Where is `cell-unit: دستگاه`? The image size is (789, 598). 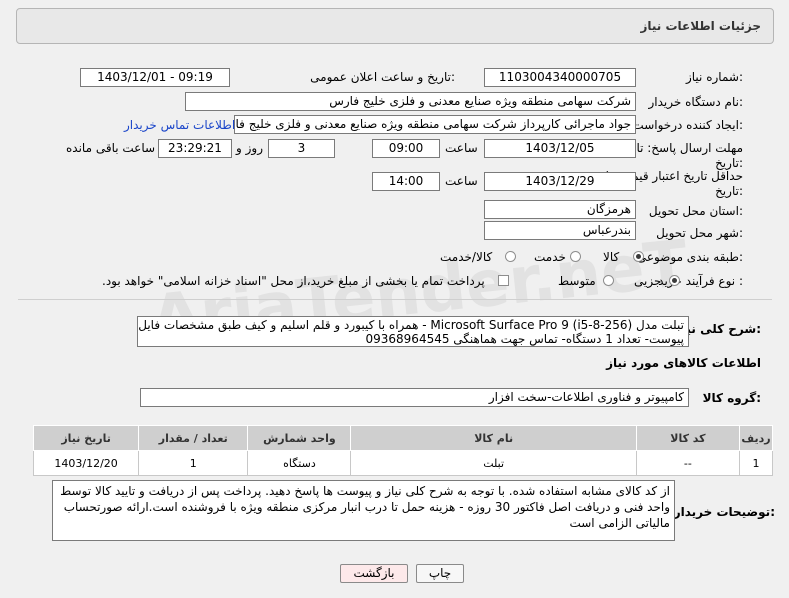 cell-unit: دستگاه is located at coordinates (299, 463).